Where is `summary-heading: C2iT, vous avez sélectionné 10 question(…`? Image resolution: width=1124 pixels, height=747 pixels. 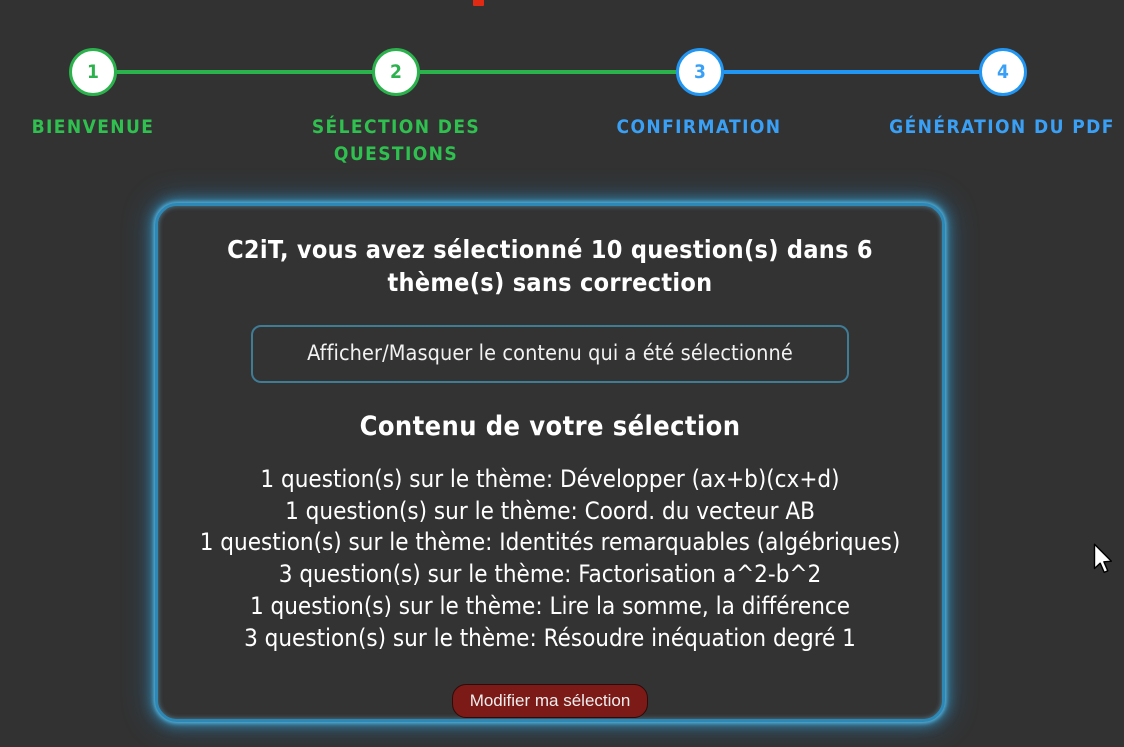 summary-heading: C2iT, vous avez sélectionné 10 question(… is located at coordinates (550, 266).